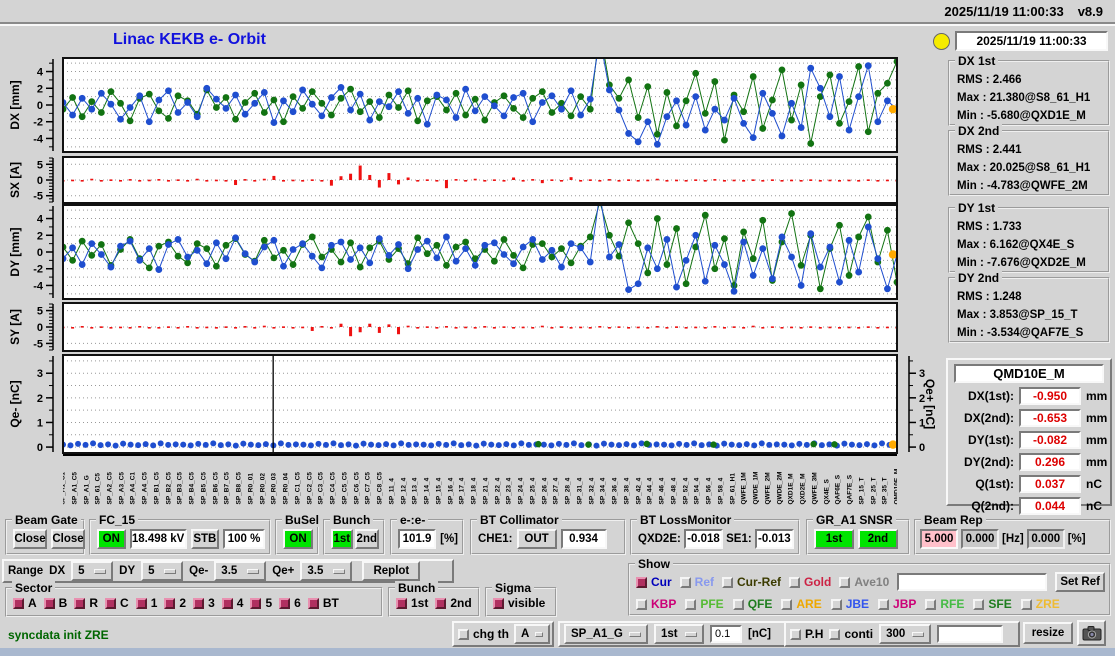  Describe the element at coordinates (533, 491) in the screenshot. I see `x-tick-label: SP_25_4` at that location.